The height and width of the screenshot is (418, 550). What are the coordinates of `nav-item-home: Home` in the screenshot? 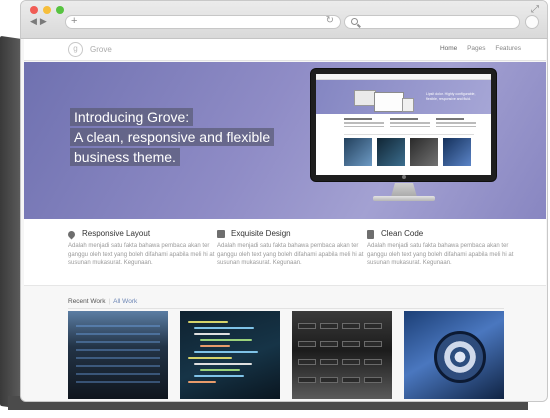 It's located at (448, 48).